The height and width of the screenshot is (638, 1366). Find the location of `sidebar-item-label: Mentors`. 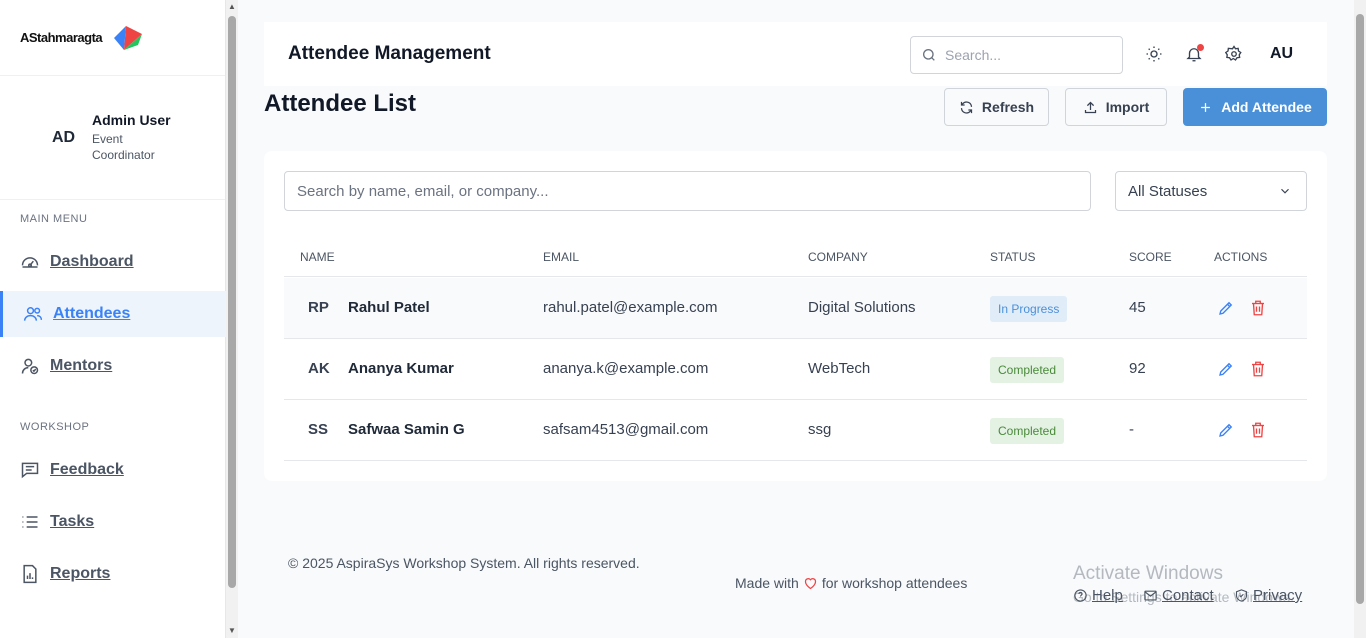

sidebar-item-label: Mentors is located at coordinates (81, 365).